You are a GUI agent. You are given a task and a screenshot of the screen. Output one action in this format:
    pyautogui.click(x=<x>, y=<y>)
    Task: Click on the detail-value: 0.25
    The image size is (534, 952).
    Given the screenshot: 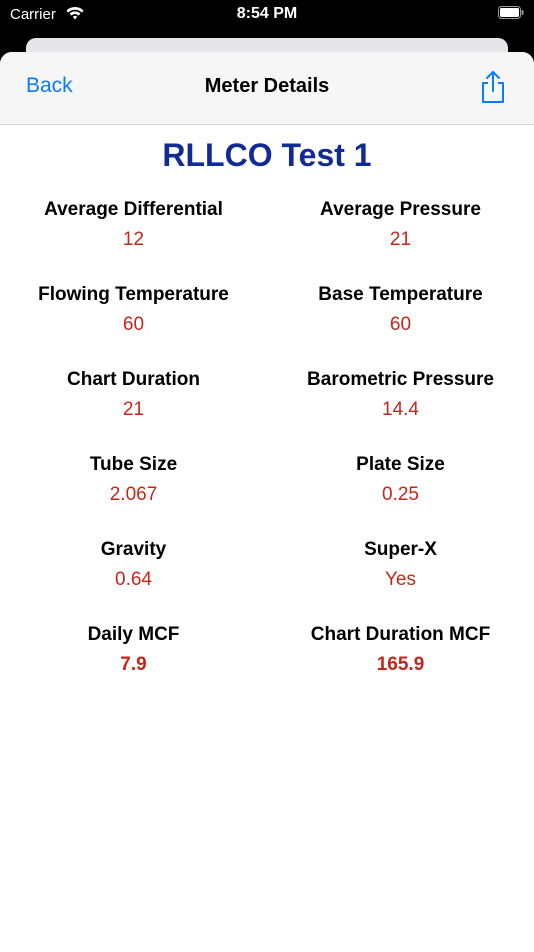 What is the action you would take?
    pyautogui.click(x=400, y=494)
    